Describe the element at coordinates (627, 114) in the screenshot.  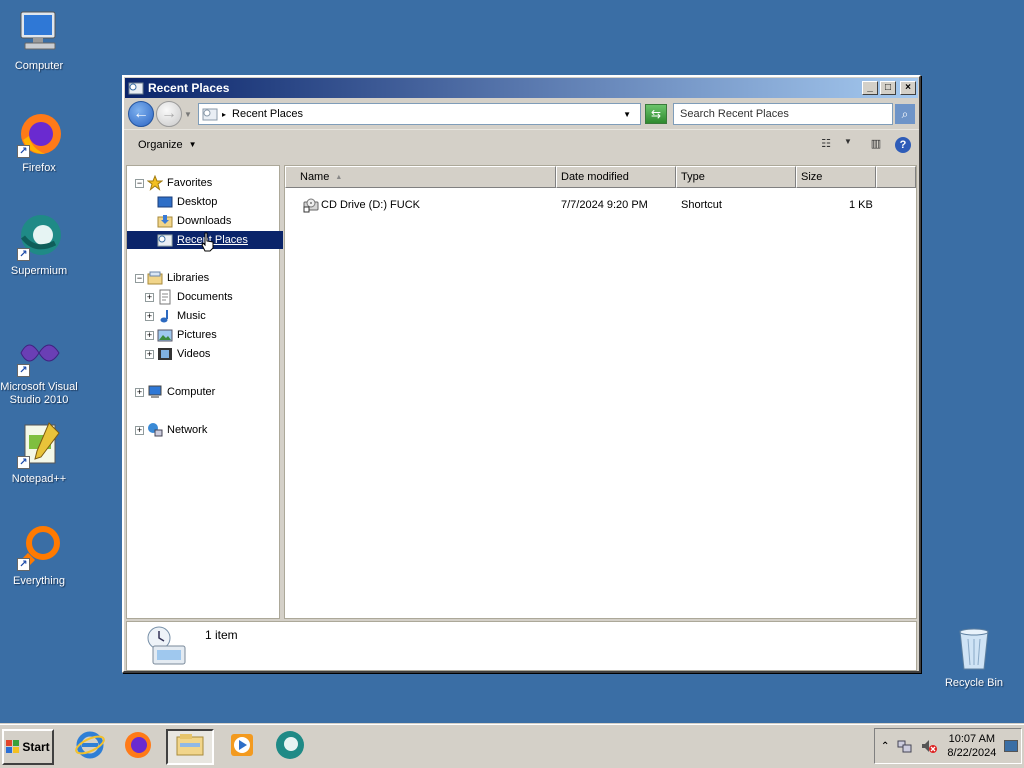
I see `address-dropdown-icon: ▼` at that location.